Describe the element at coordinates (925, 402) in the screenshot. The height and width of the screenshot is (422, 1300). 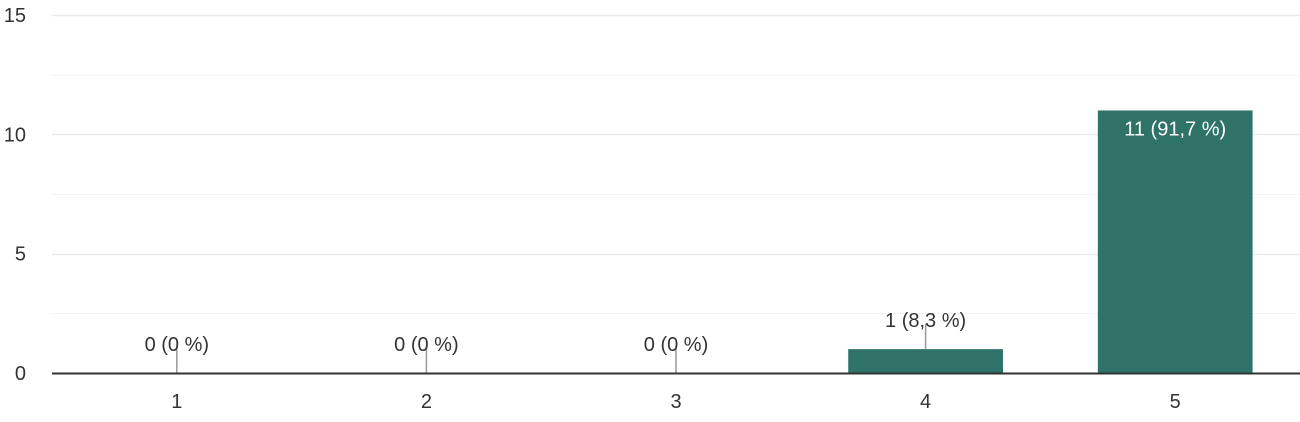
I see `x-tick-label: 4` at that location.